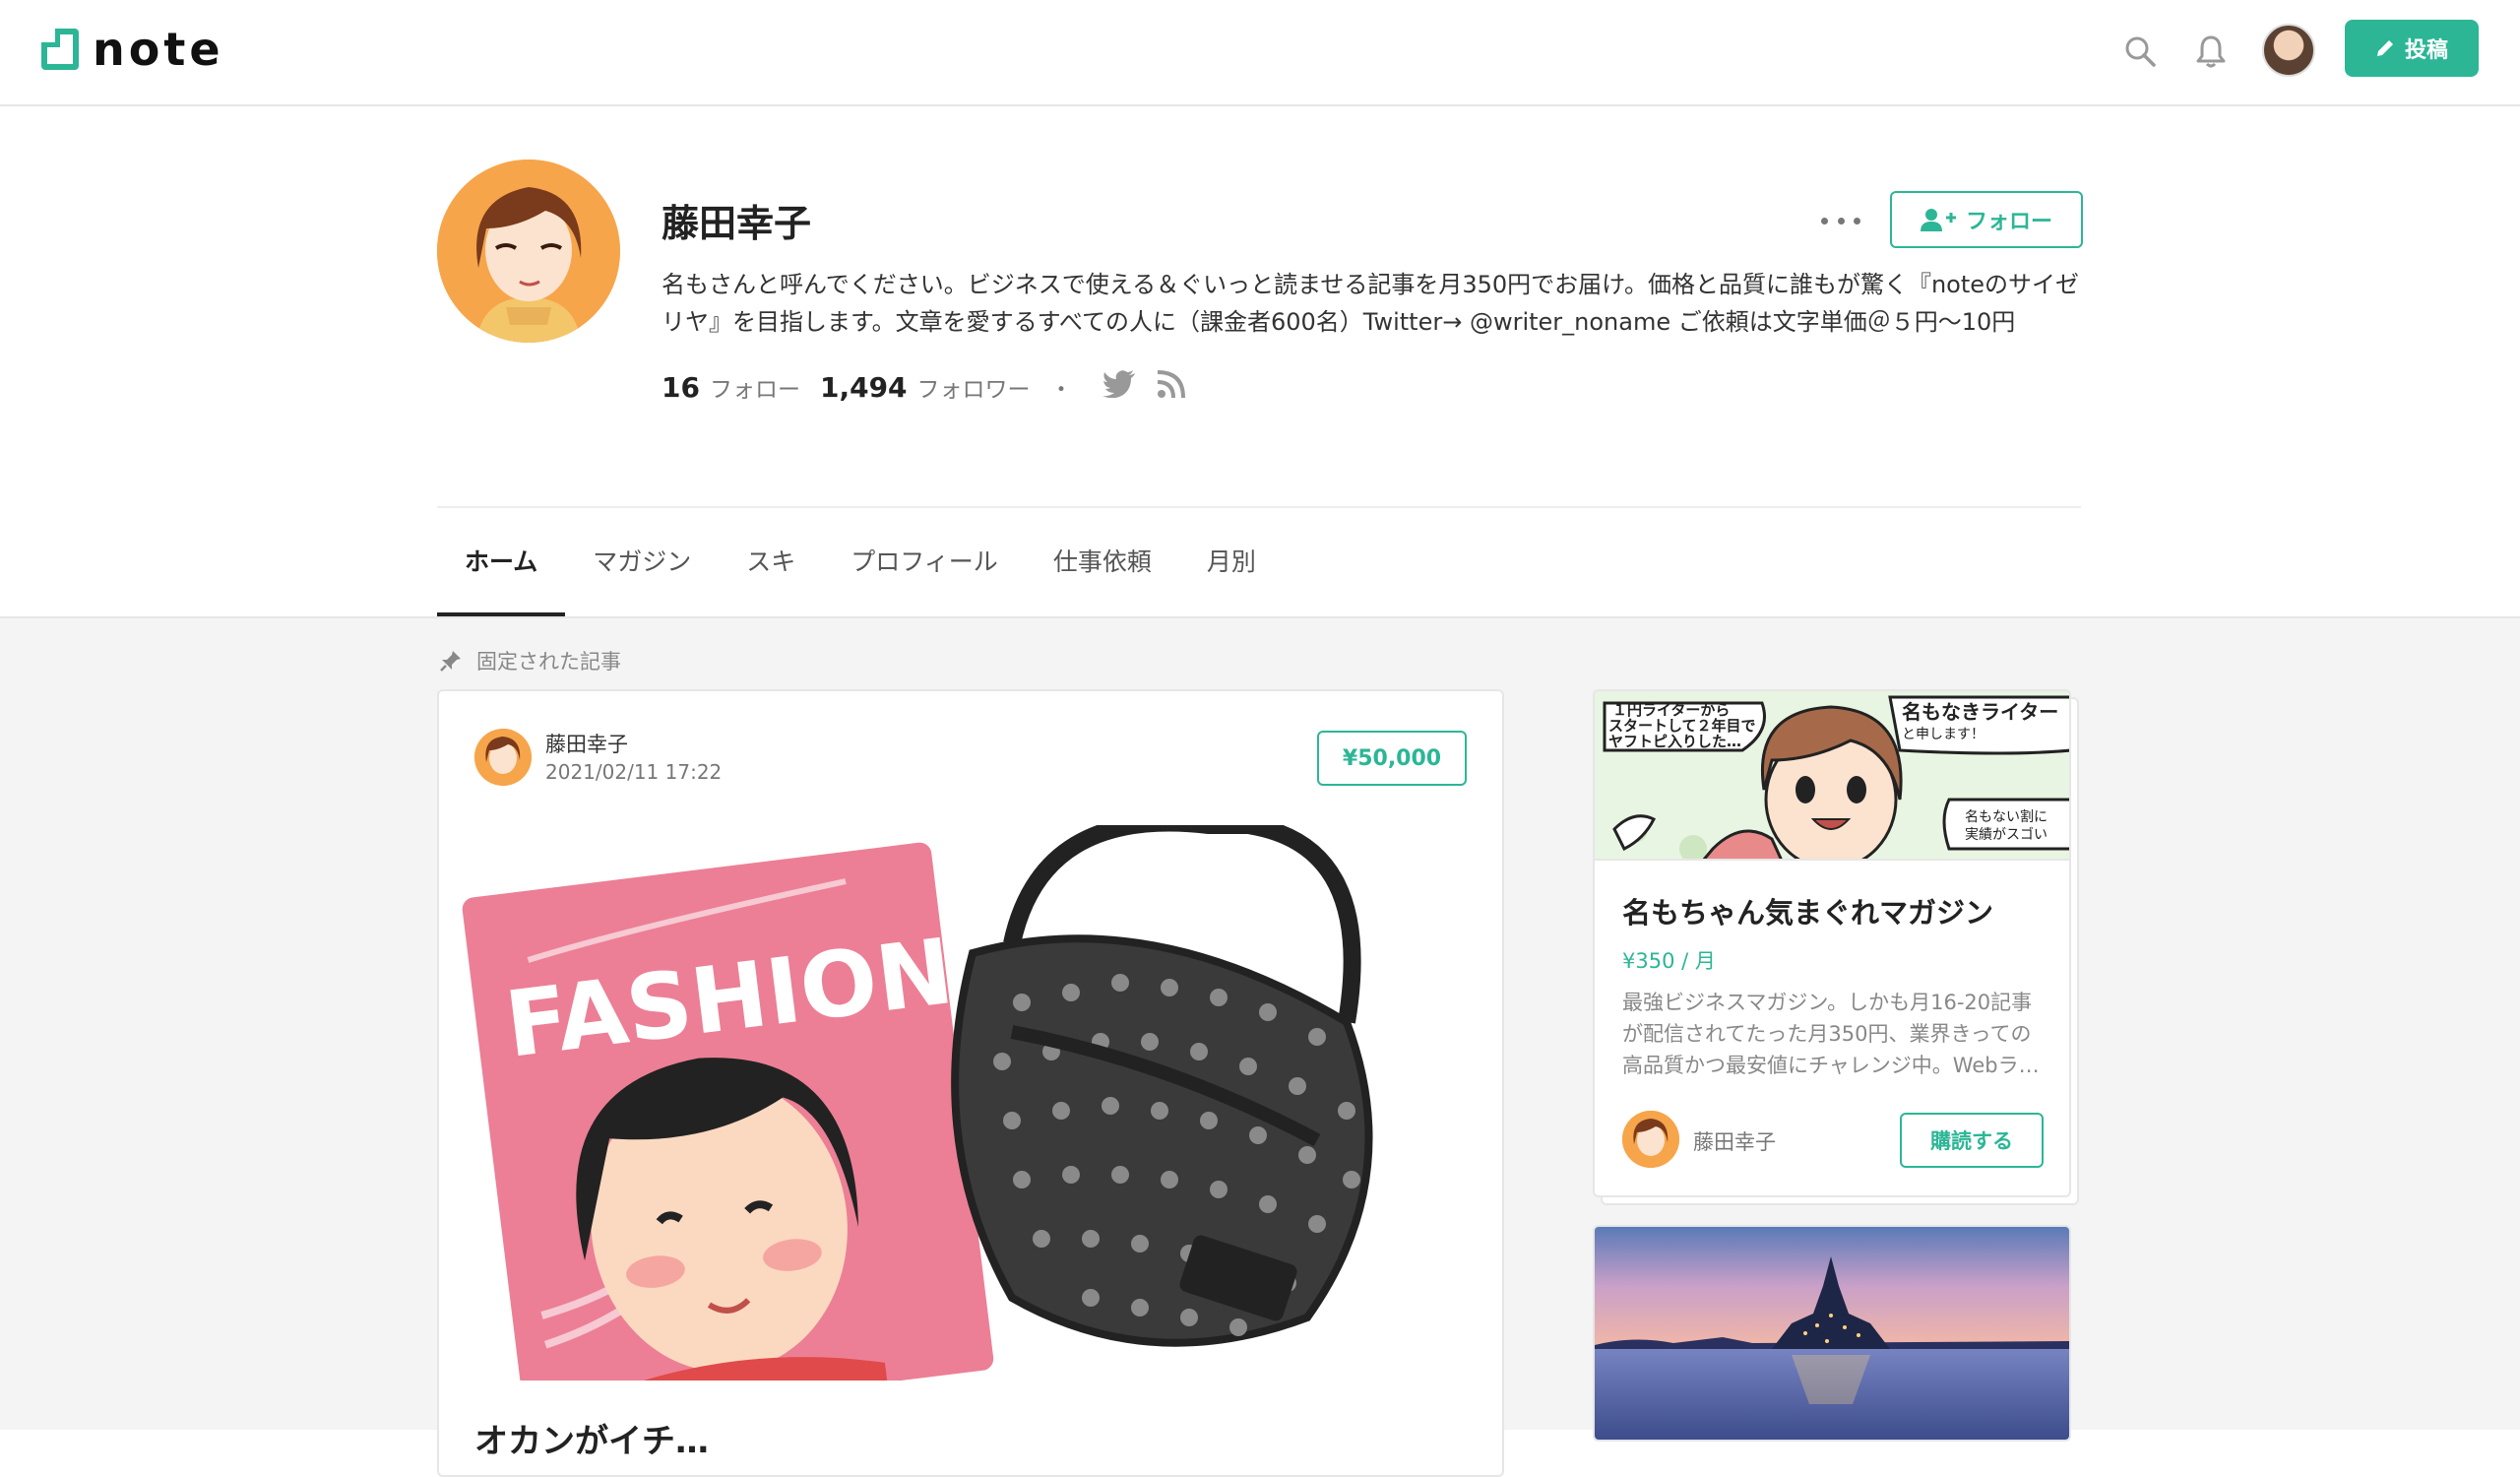 This screenshot has height=1477, width=2520. I want to click on profile-tabs: ホーム マガジン スキ プロフィール 仕事依頼 月別, so click(860, 579).